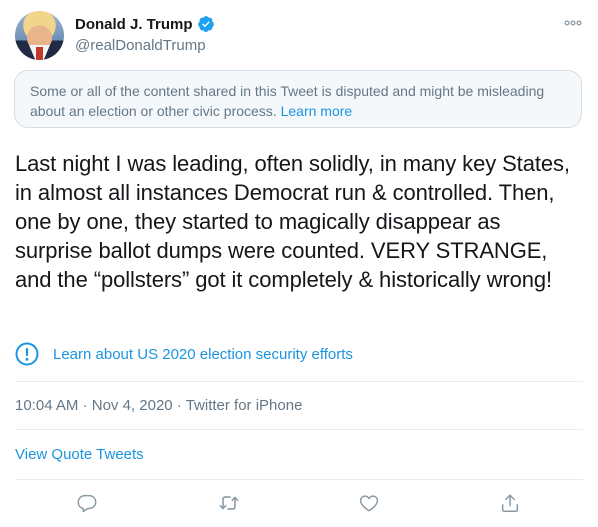 The height and width of the screenshot is (527, 598). Describe the element at coordinates (39, 35) in the screenshot. I see `avatar` at that location.